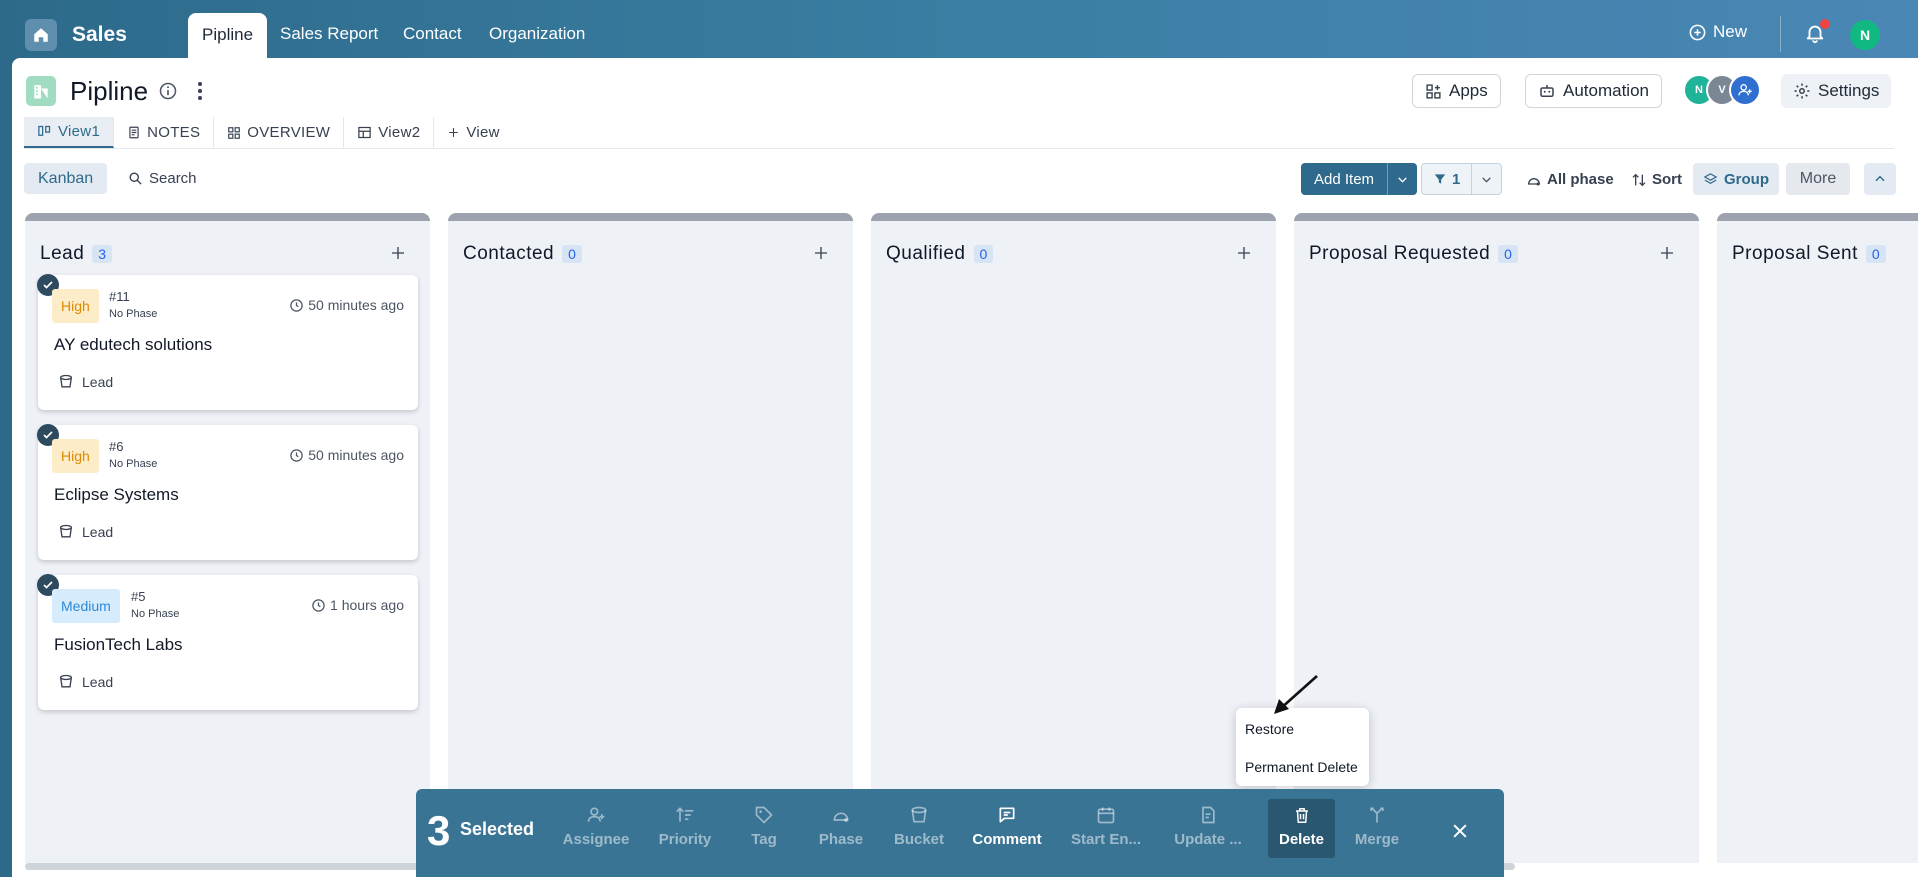 This screenshot has height=877, width=1918. Describe the element at coordinates (234, 132) in the screenshot. I see `overview-icon` at that location.